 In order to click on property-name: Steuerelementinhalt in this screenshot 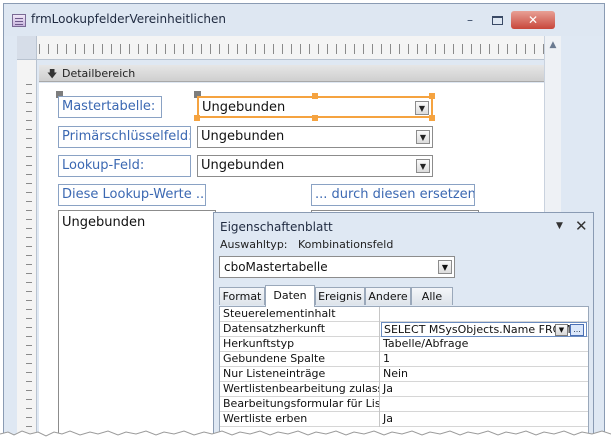, I will do `click(300, 314)`.